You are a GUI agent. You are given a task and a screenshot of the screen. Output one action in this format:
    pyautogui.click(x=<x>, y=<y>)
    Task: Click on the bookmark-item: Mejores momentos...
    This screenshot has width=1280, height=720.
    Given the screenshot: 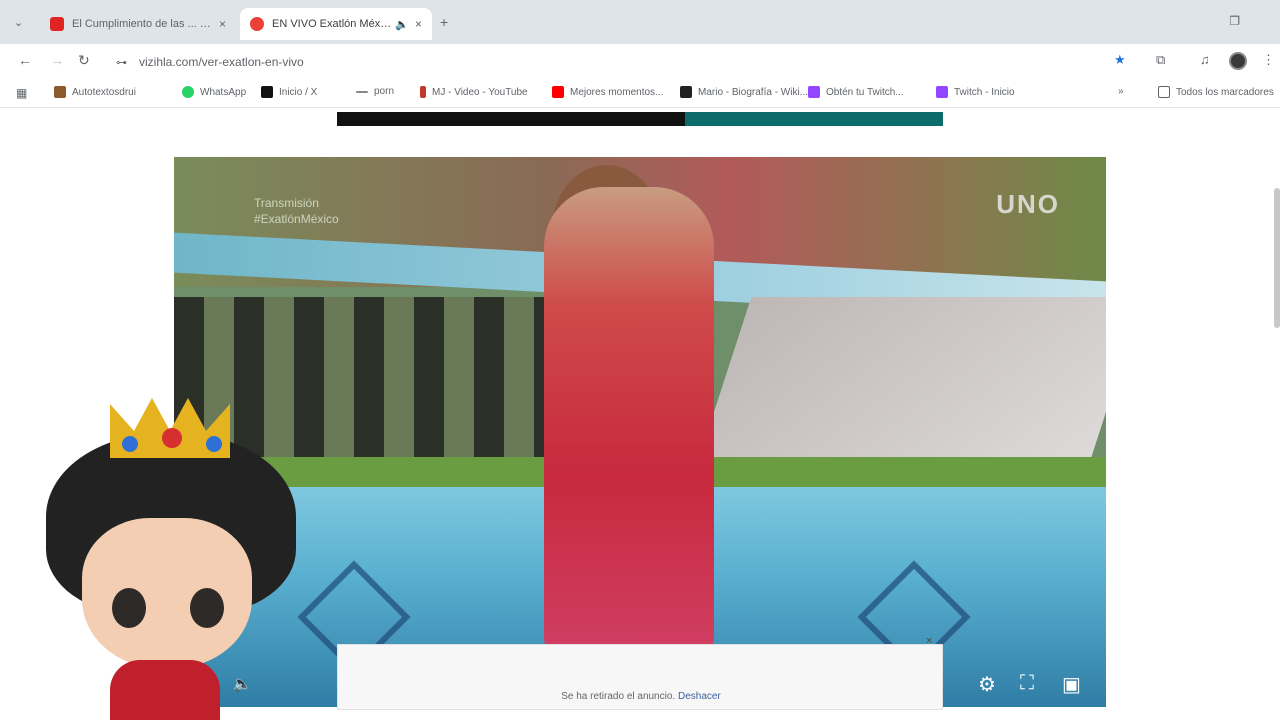 What is the action you would take?
    pyautogui.click(x=607, y=92)
    